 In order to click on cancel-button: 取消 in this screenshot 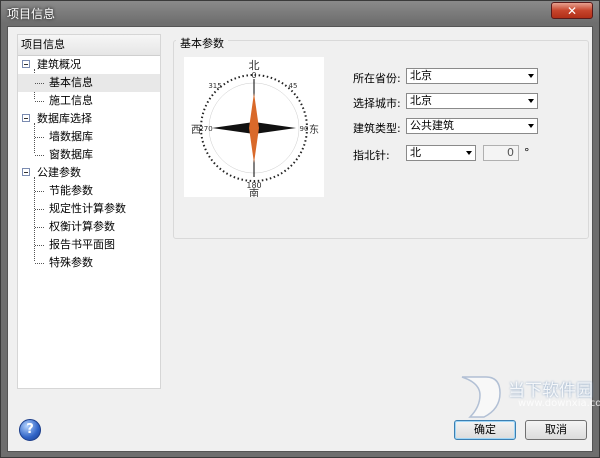, I will do `click(556, 430)`.